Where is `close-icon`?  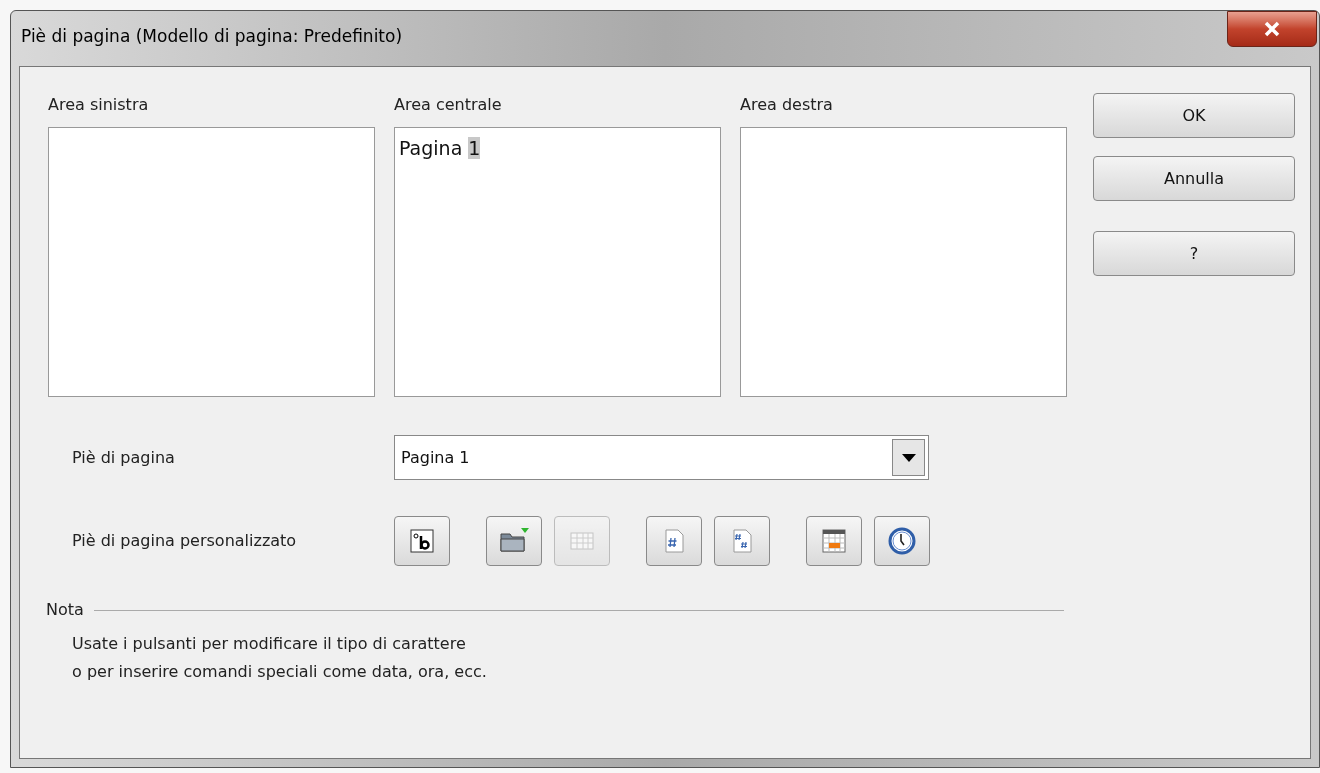 close-icon is located at coordinates (1272, 28).